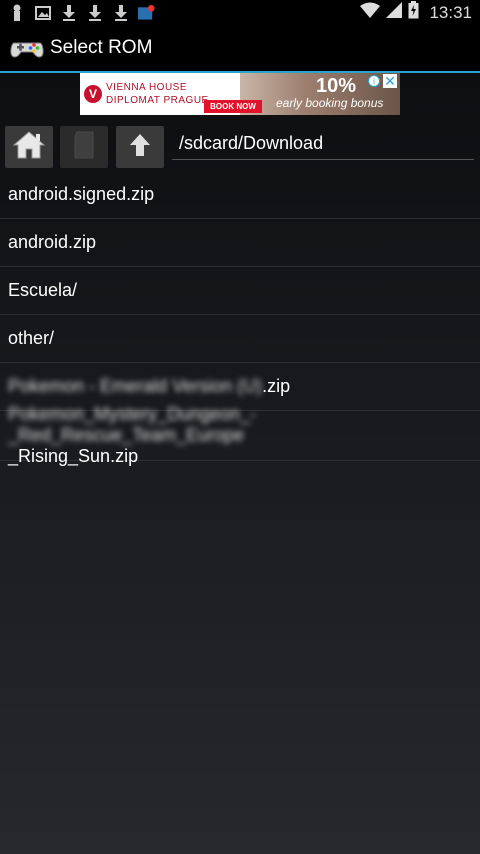 The image size is (480, 854). Describe the element at coordinates (240, 291) in the screenshot. I see `list-item: Escuela/` at that location.